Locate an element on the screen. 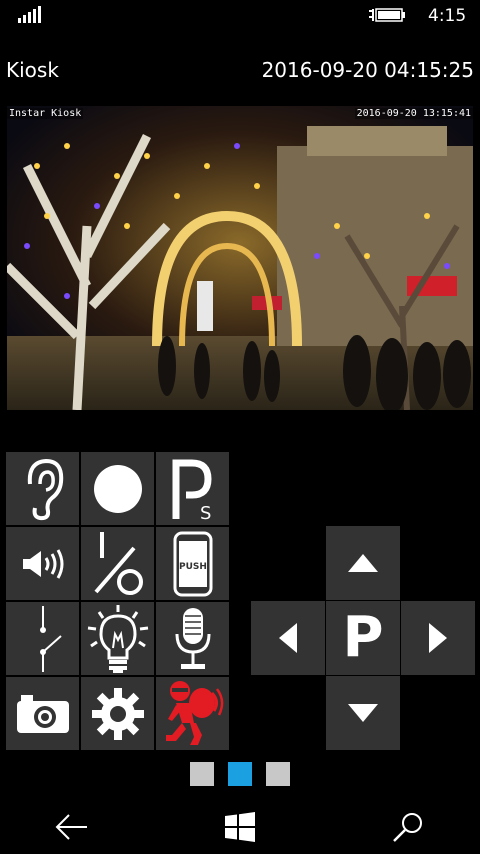 The image size is (480, 854). switch-icon is located at coordinates (50, 638).